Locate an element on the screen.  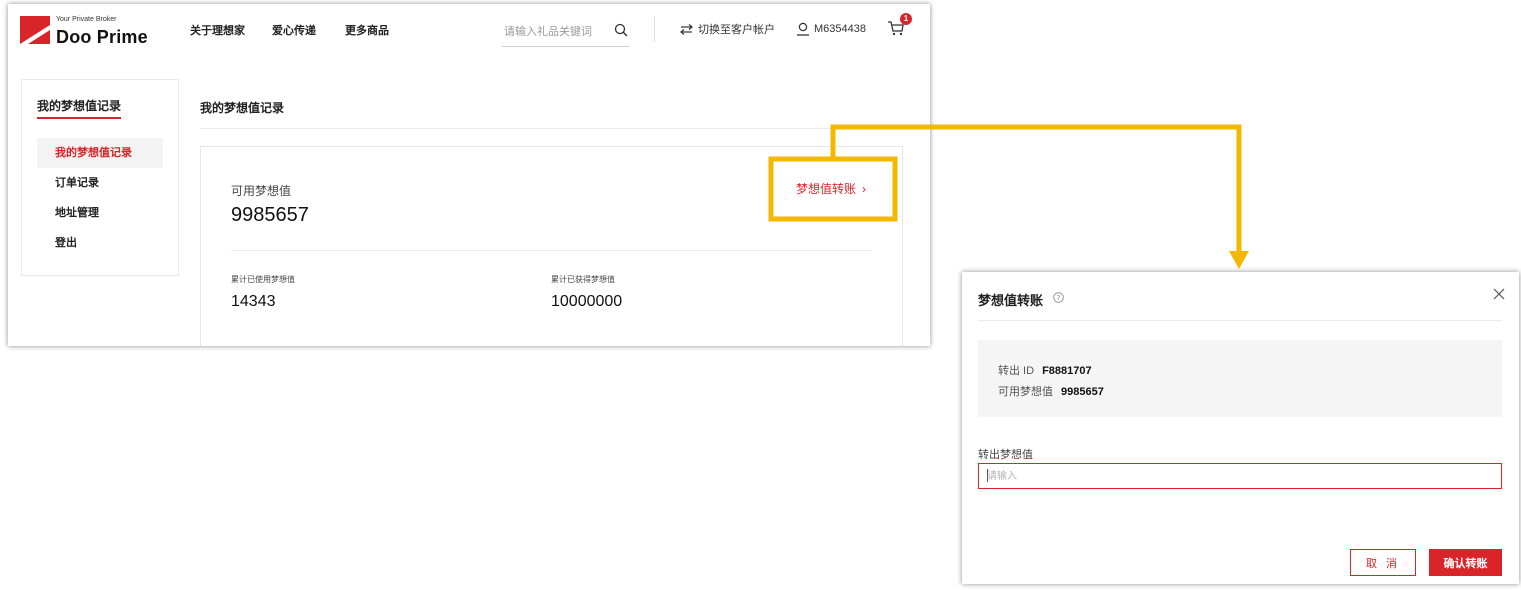
nav-more-products: 更多商品 is located at coordinates (367, 30).